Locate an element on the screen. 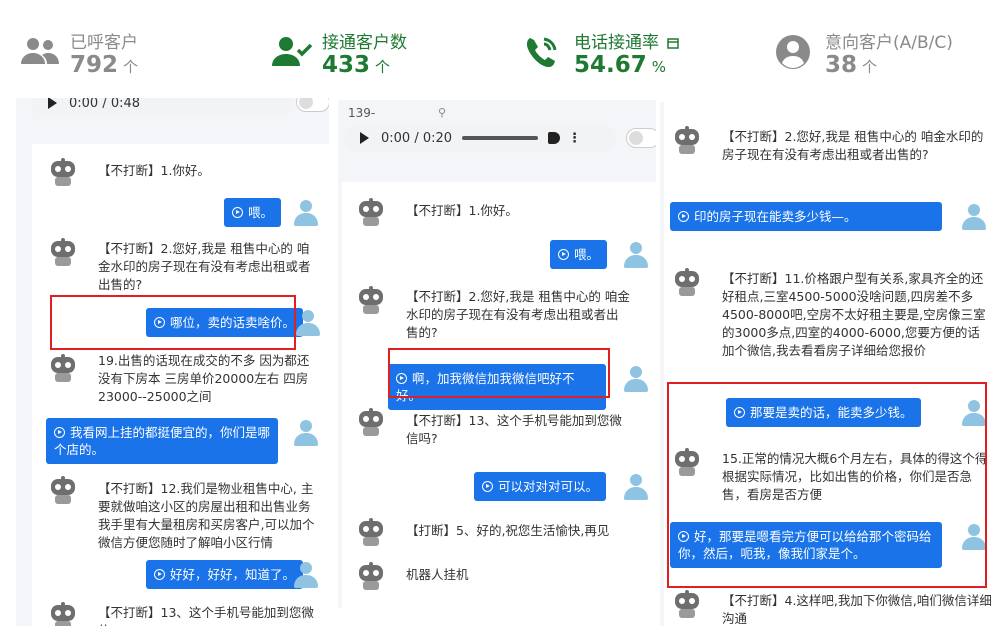 Image resolution: width=1002 pixels, height=626 pixels. stat-label: 电话接通率 is located at coordinates (627, 40).